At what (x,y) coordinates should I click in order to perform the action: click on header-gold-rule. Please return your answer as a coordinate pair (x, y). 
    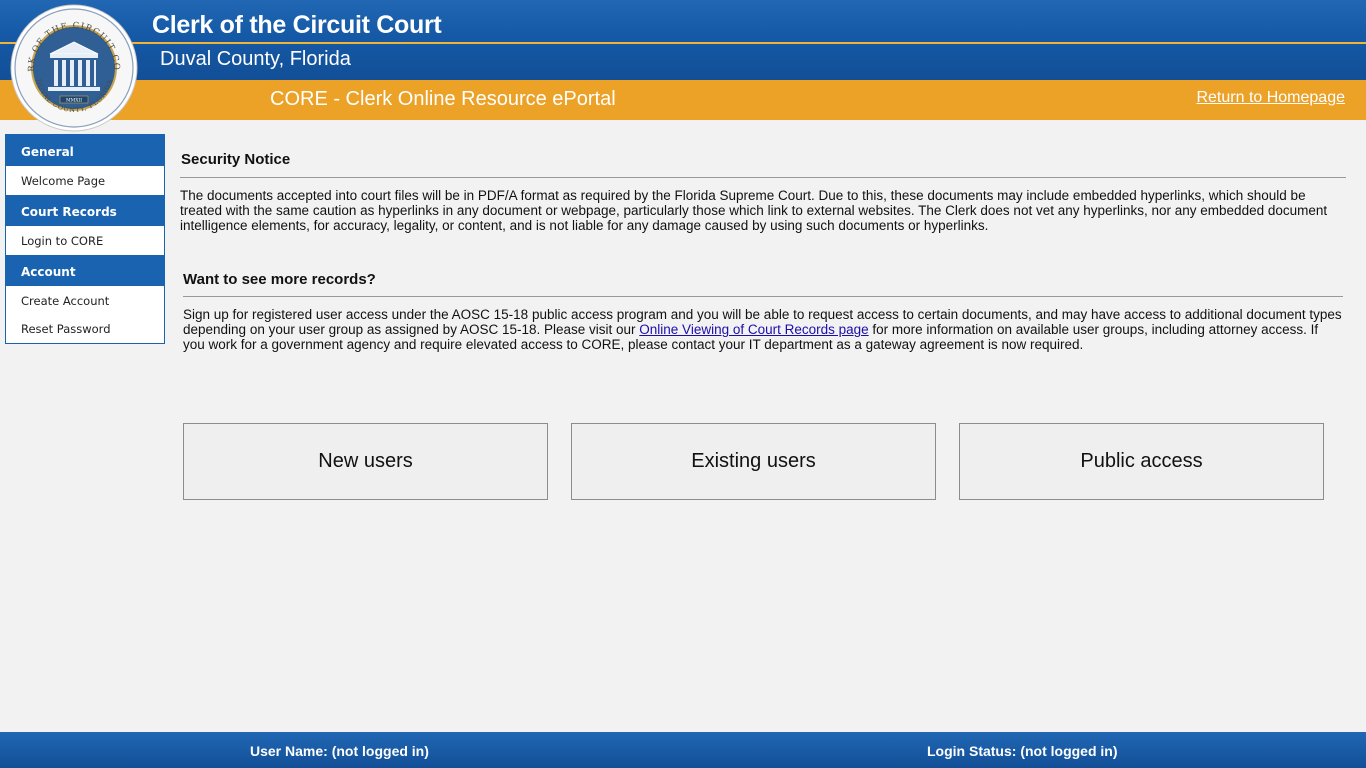
    Looking at the image, I should click on (683, 43).